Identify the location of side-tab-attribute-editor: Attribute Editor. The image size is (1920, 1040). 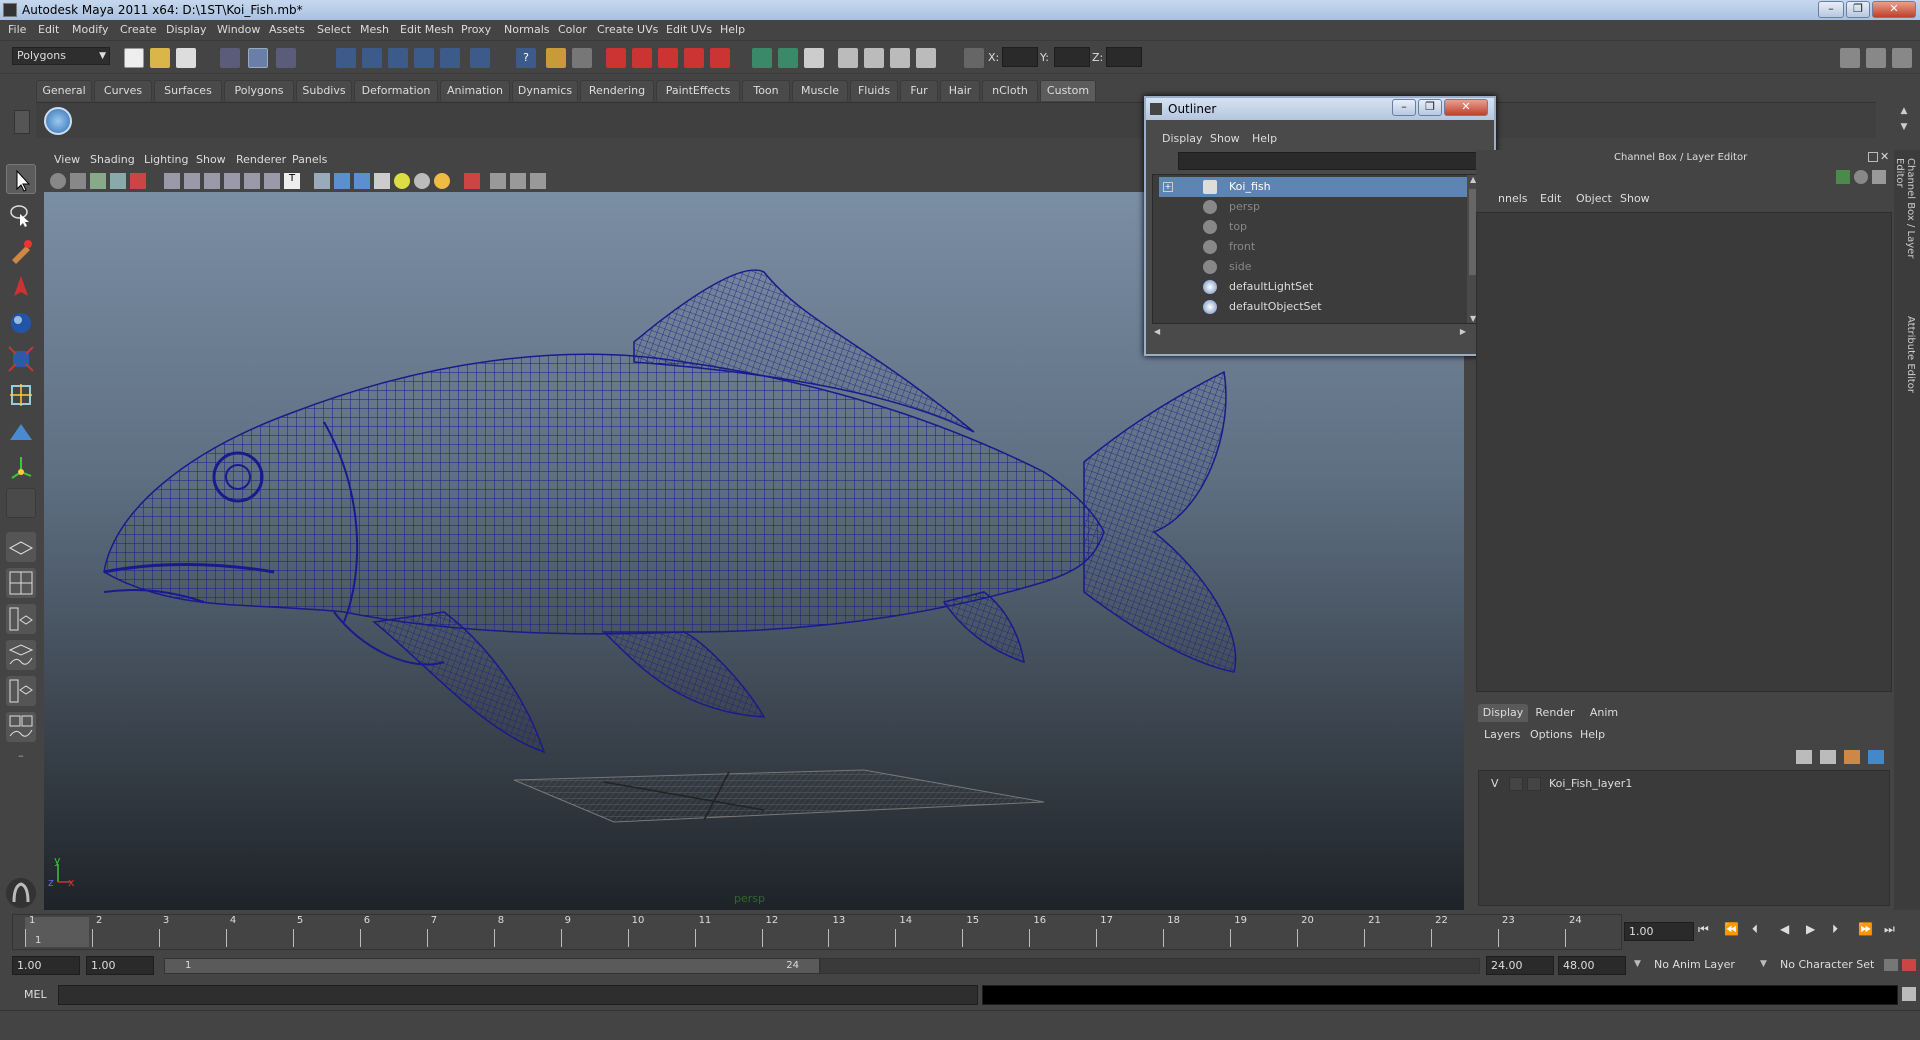
(1907, 361).